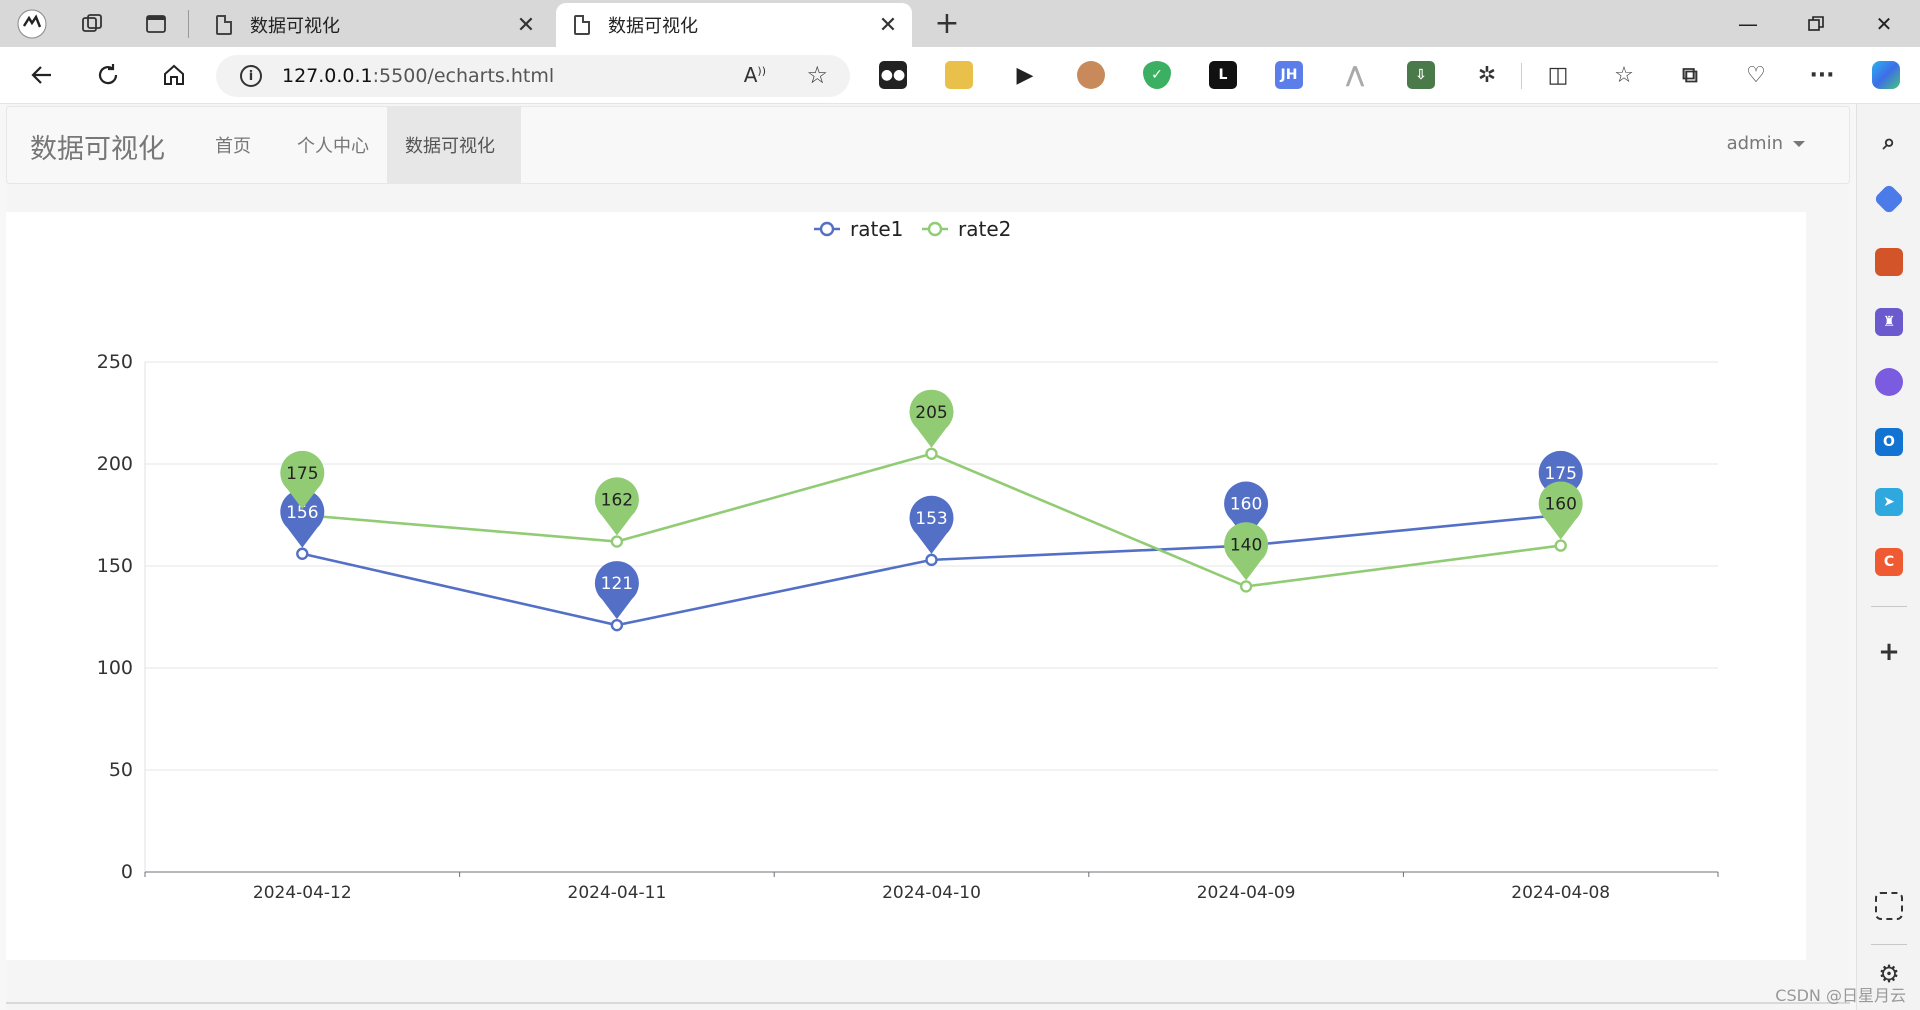  I want to click on shield-extension-icon: ✓, so click(1157, 75).